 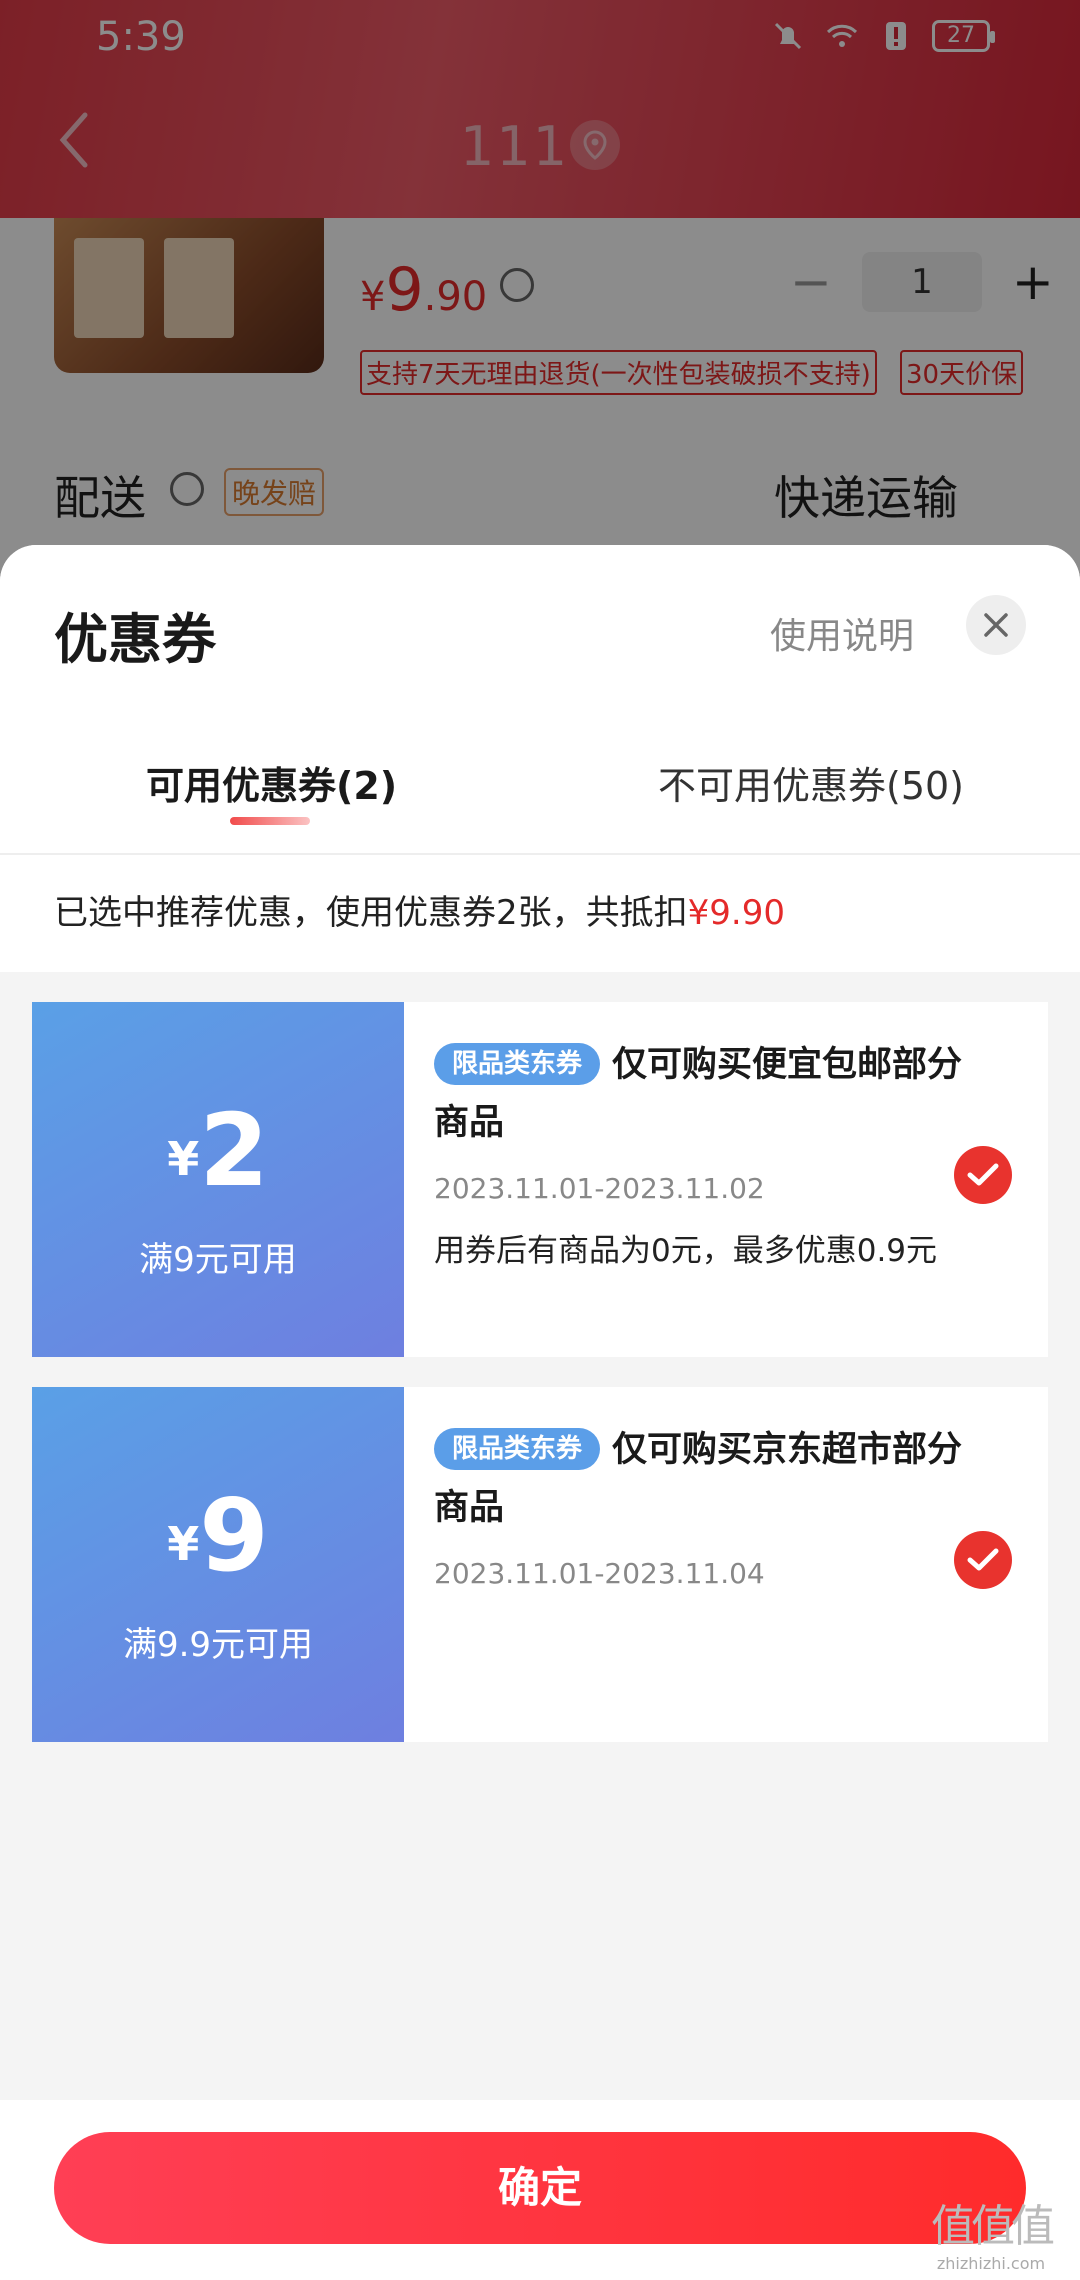 I want to click on close-icon, so click(x=996, y=625).